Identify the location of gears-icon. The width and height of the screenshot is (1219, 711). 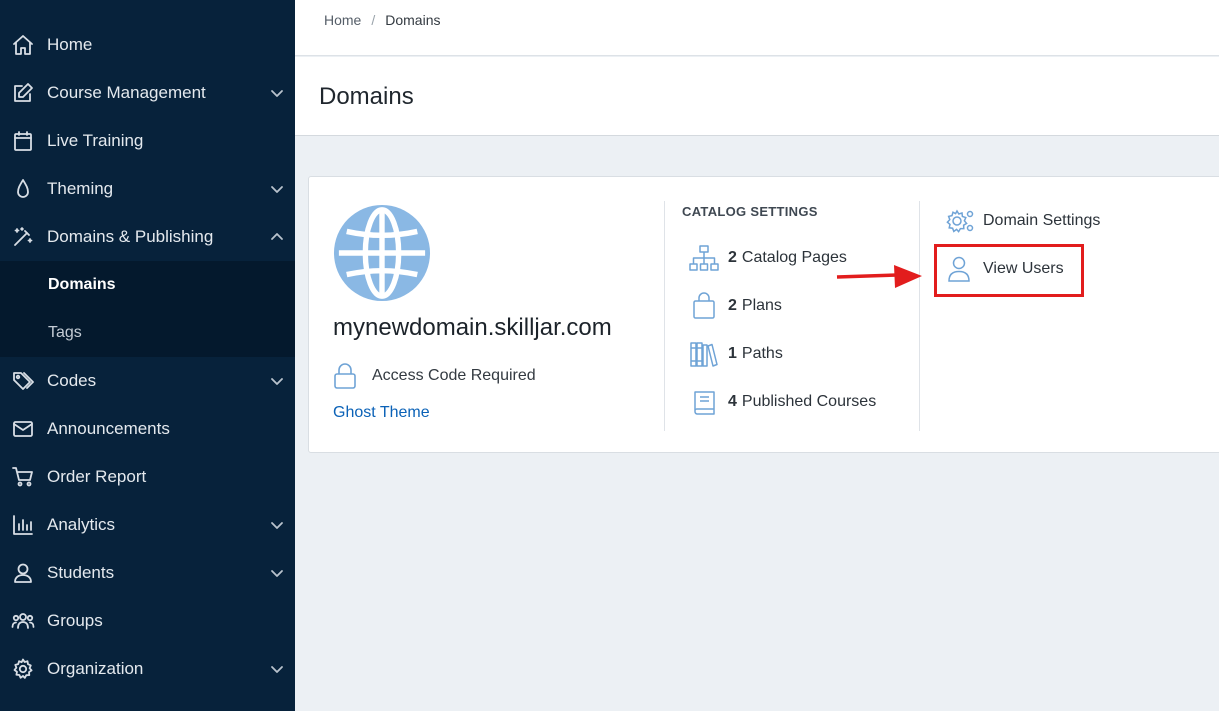
(960, 221).